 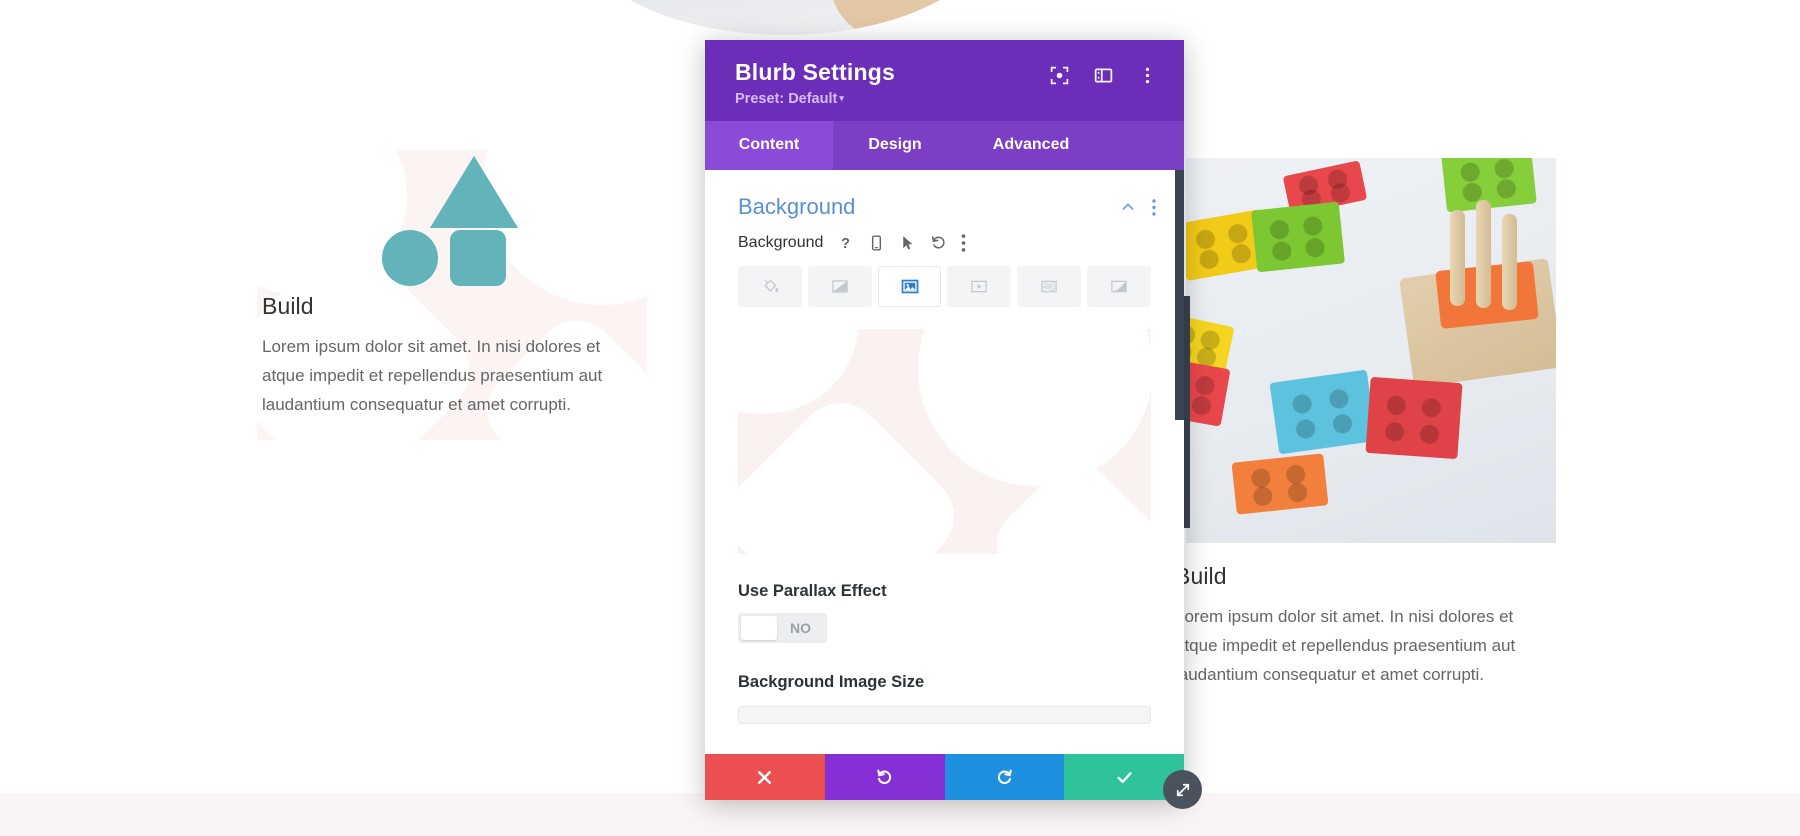 I want to click on background-pattern-tab, so click(x=1049, y=286).